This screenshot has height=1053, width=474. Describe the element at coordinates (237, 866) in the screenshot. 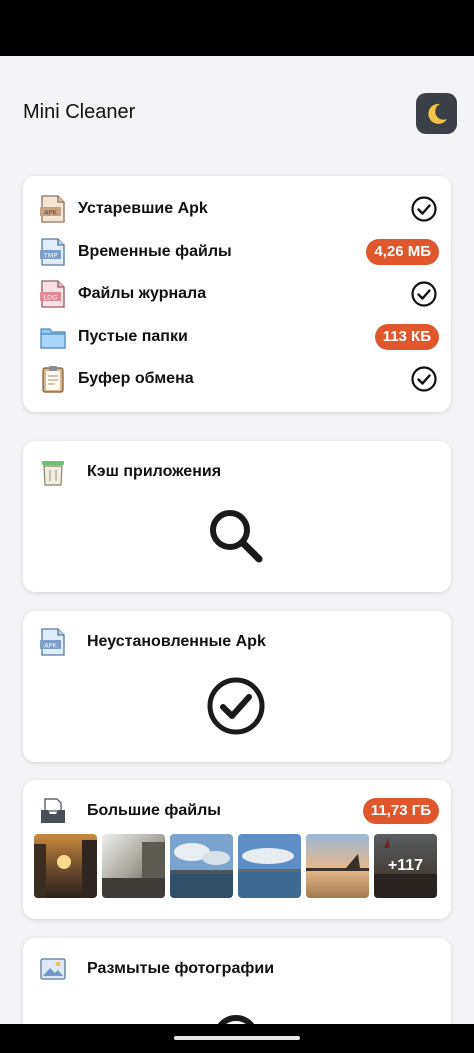

I see `thumbnail-strip: +117` at that location.